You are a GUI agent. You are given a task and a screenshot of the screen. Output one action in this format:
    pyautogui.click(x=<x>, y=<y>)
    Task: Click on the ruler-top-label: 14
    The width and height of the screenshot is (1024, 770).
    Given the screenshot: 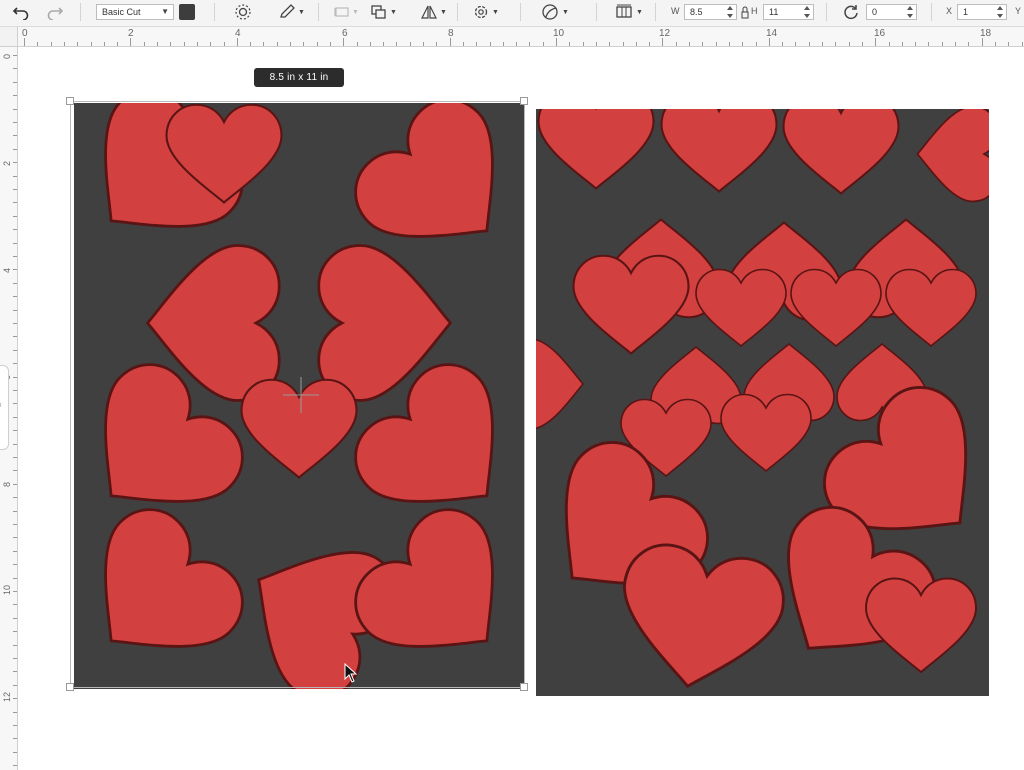 What is the action you would take?
    pyautogui.click(x=772, y=33)
    